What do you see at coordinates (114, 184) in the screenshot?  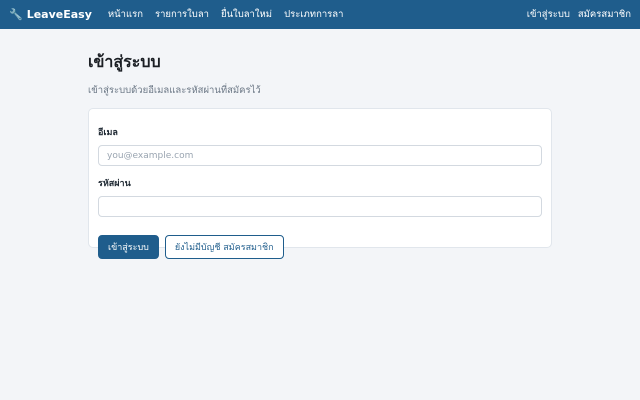 I see `password-label: รหัสผ่าน` at bounding box center [114, 184].